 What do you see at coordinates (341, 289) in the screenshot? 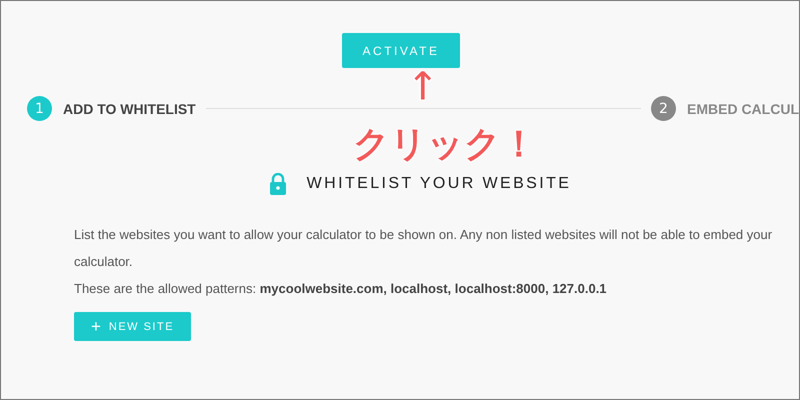
I see `allowed-patterns-text: These are the allowed patterns: mycoolwebsite.com, localhost, localhost:8000, 127.0.0.1` at bounding box center [341, 289].